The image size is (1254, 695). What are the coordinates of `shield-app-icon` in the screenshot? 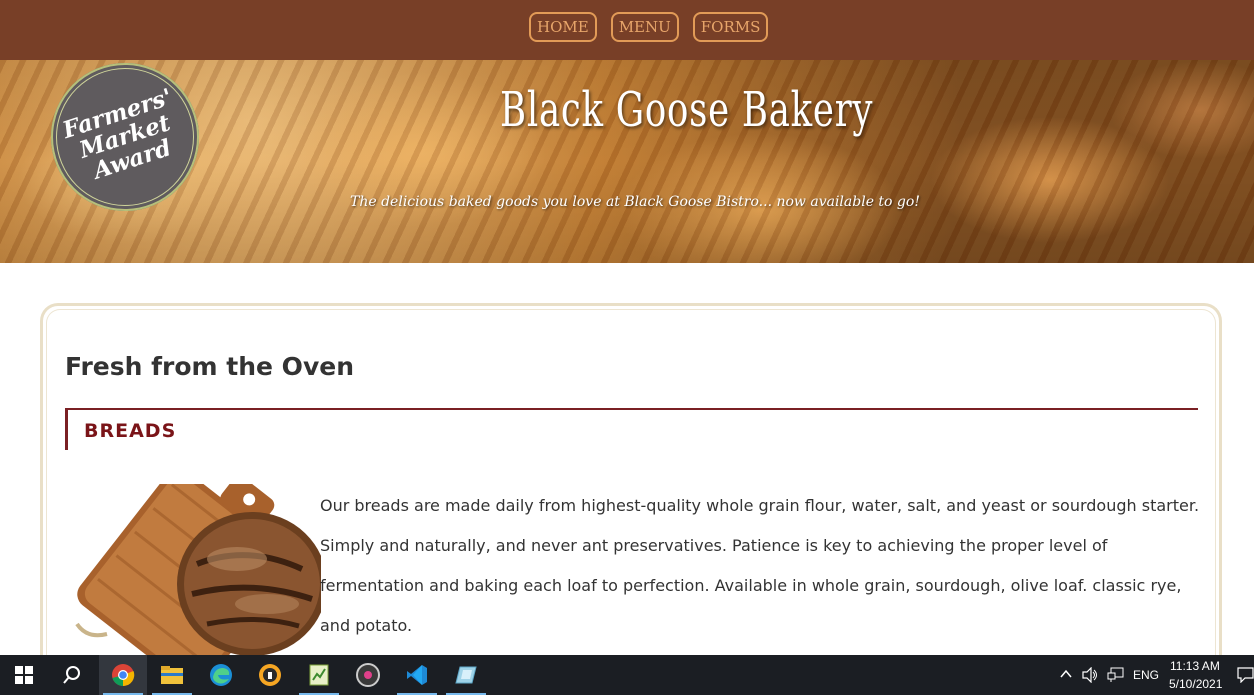 It's located at (270, 675).